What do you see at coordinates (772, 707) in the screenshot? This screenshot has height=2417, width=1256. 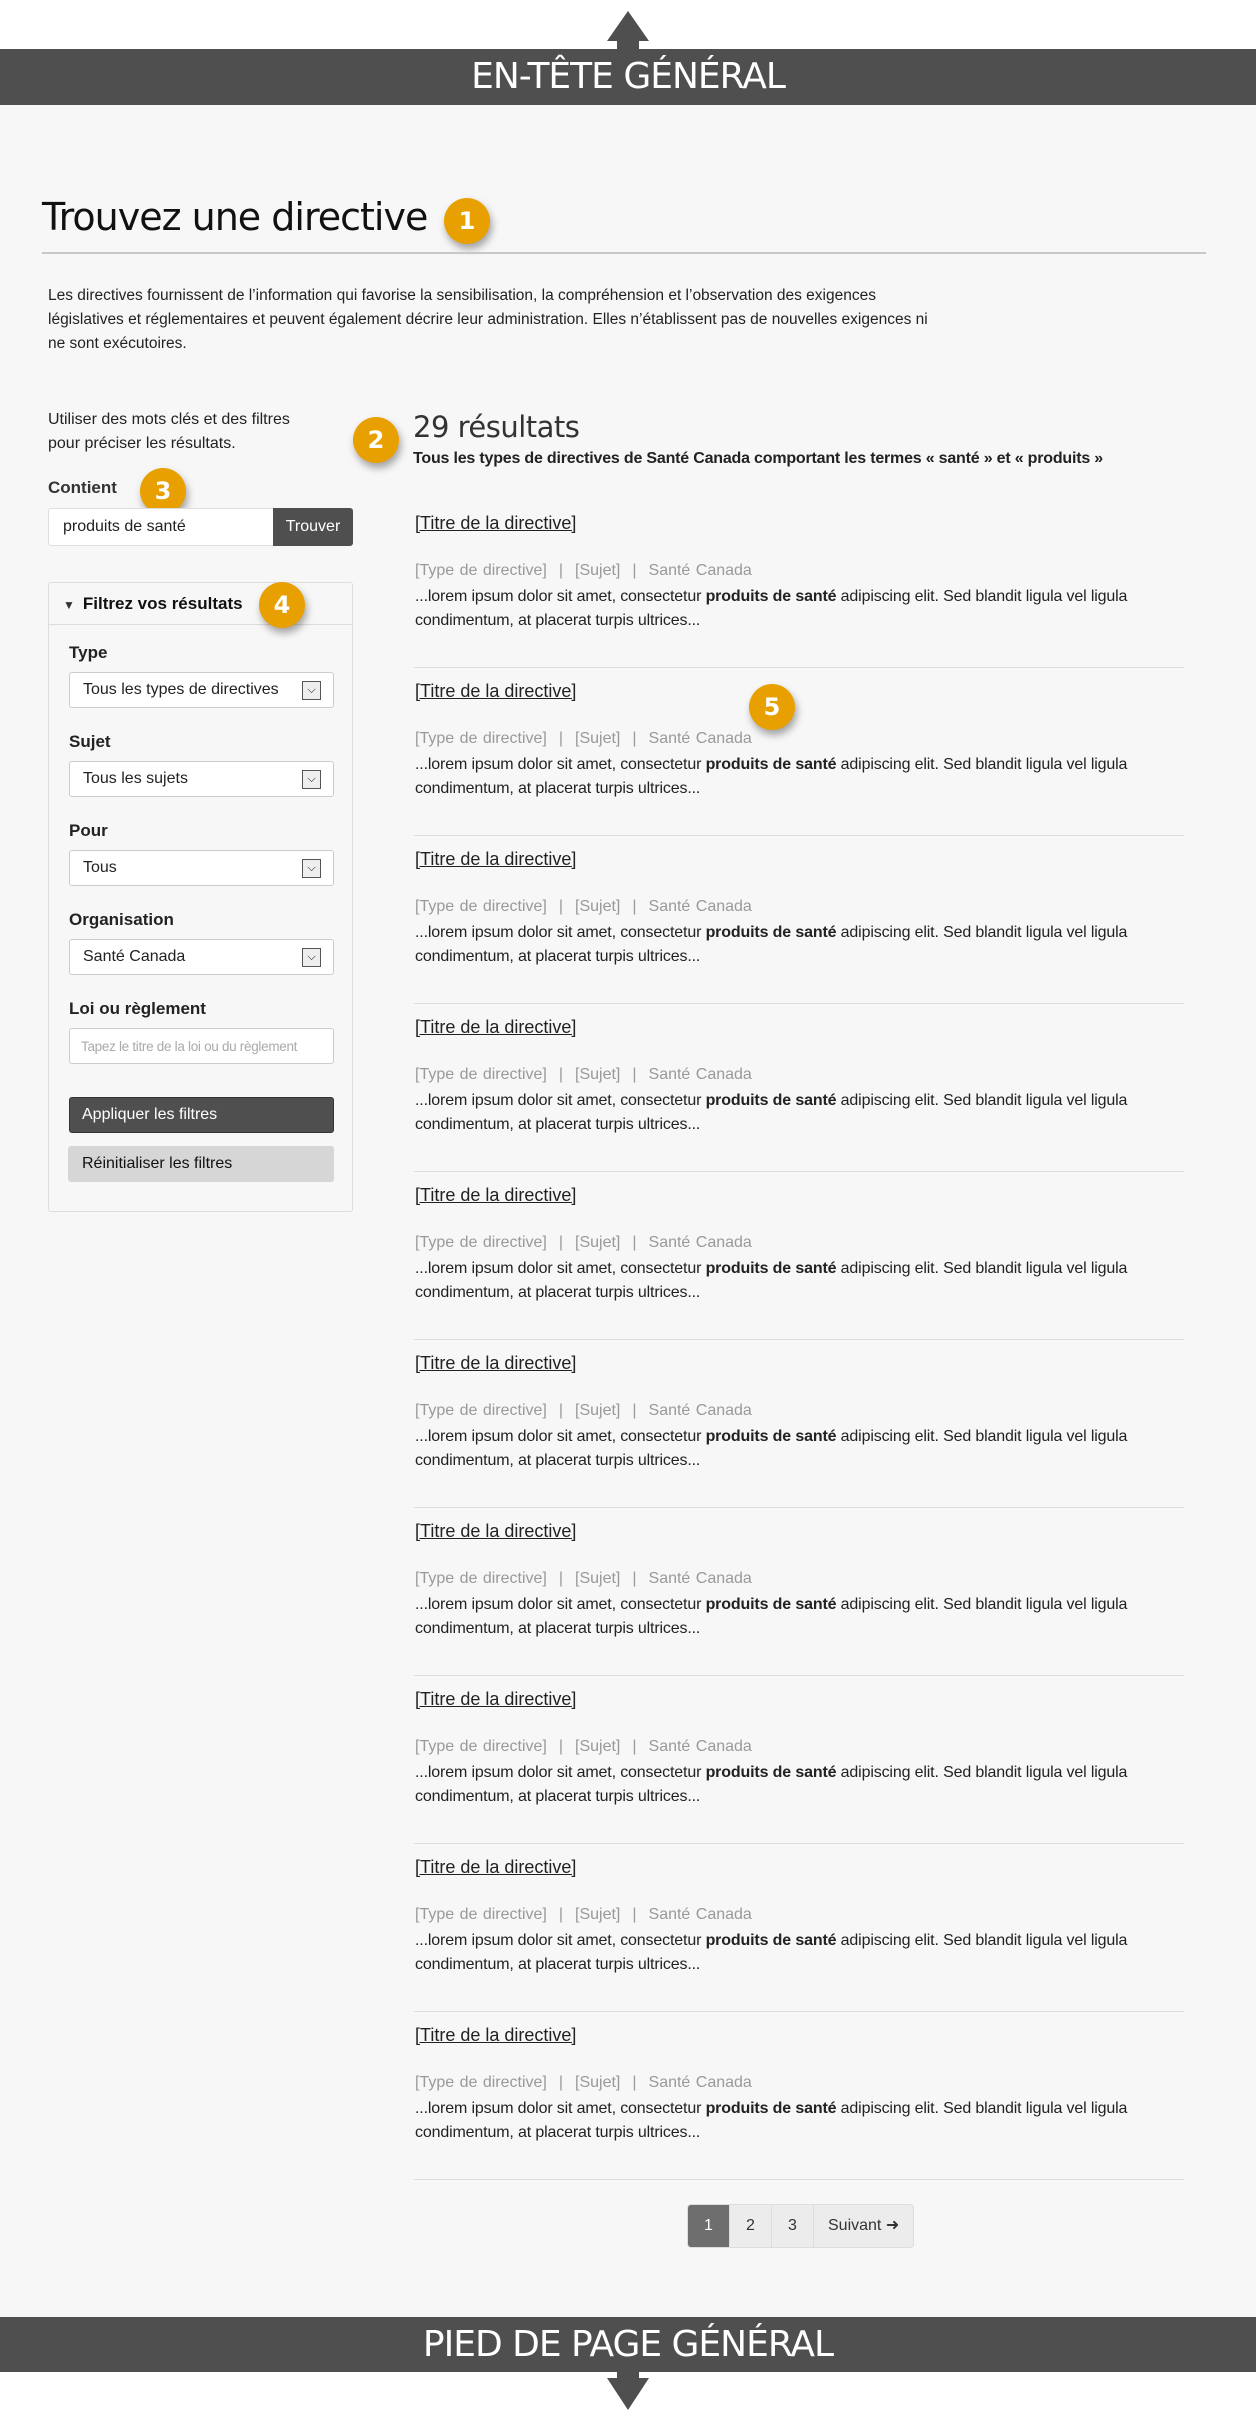 I see `annotation-badge-5: 5` at bounding box center [772, 707].